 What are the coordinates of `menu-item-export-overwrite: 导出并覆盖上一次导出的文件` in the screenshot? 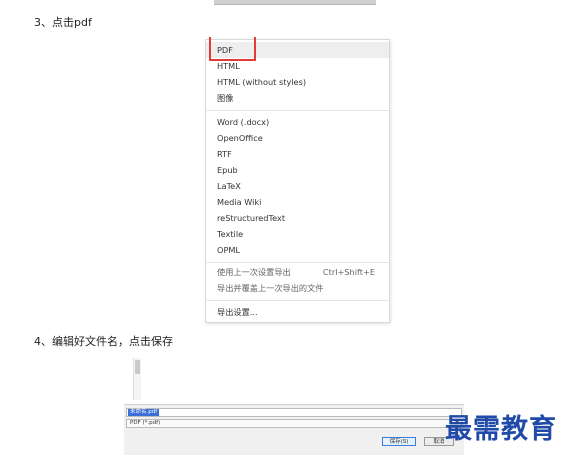 It's located at (270, 288).